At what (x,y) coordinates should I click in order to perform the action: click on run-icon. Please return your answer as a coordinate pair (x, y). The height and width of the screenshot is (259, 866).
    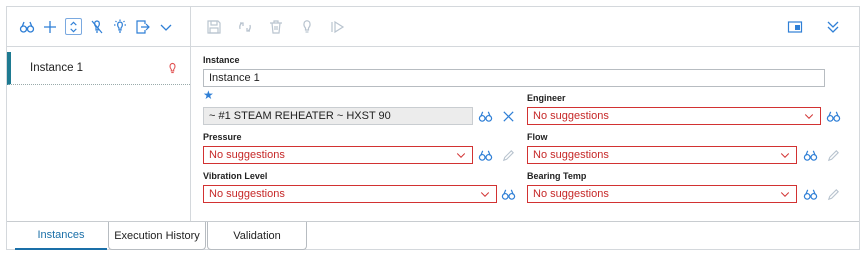
    Looking at the image, I should click on (338, 27).